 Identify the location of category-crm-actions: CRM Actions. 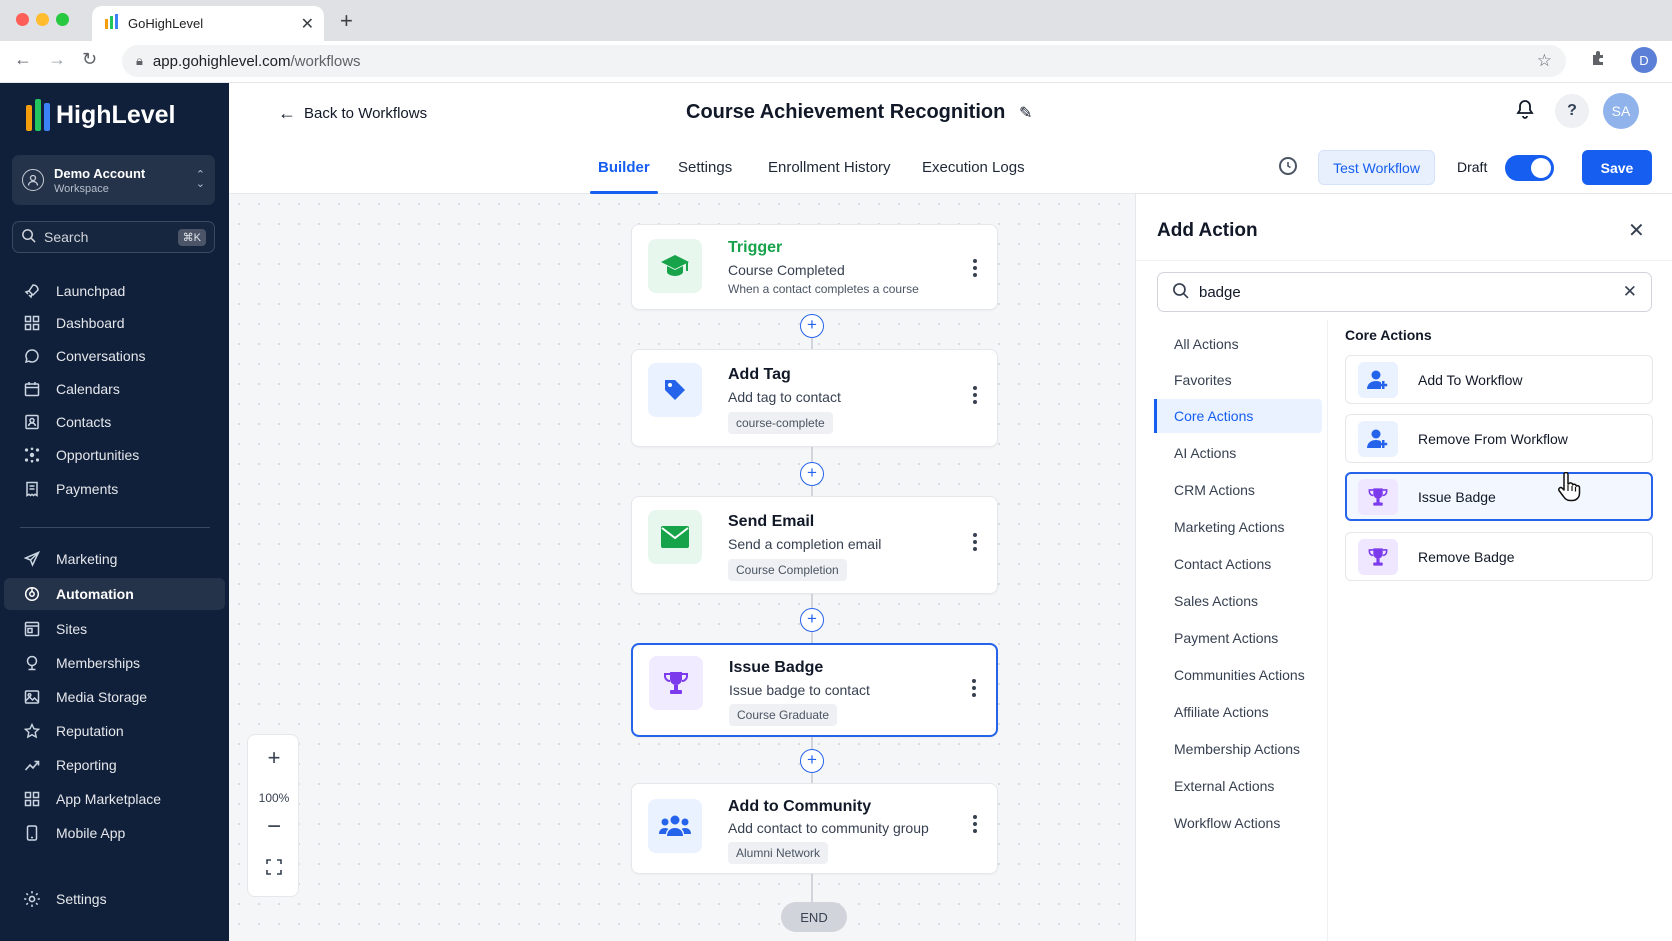
(1238, 490).